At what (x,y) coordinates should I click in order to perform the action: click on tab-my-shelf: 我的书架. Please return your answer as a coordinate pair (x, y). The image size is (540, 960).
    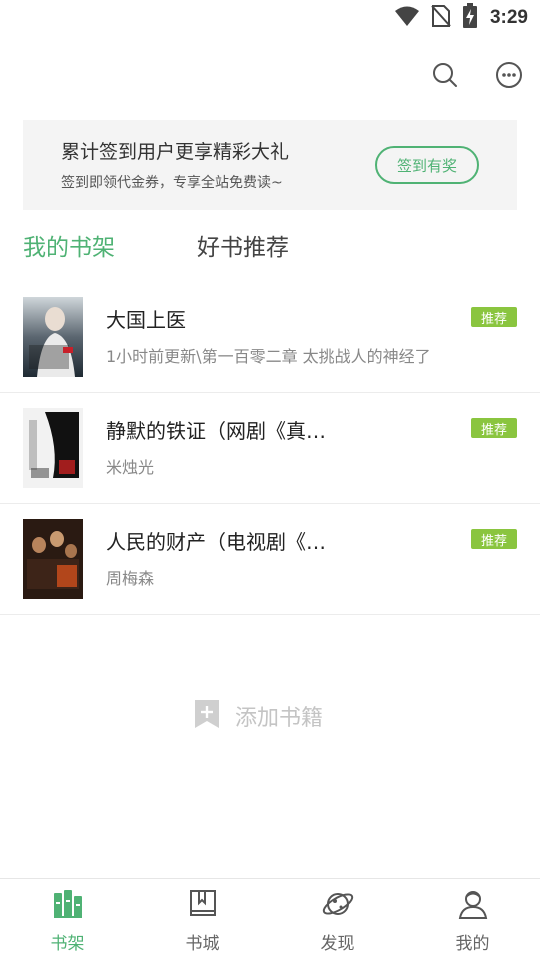
    Looking at the image, I should click on (69, 245).